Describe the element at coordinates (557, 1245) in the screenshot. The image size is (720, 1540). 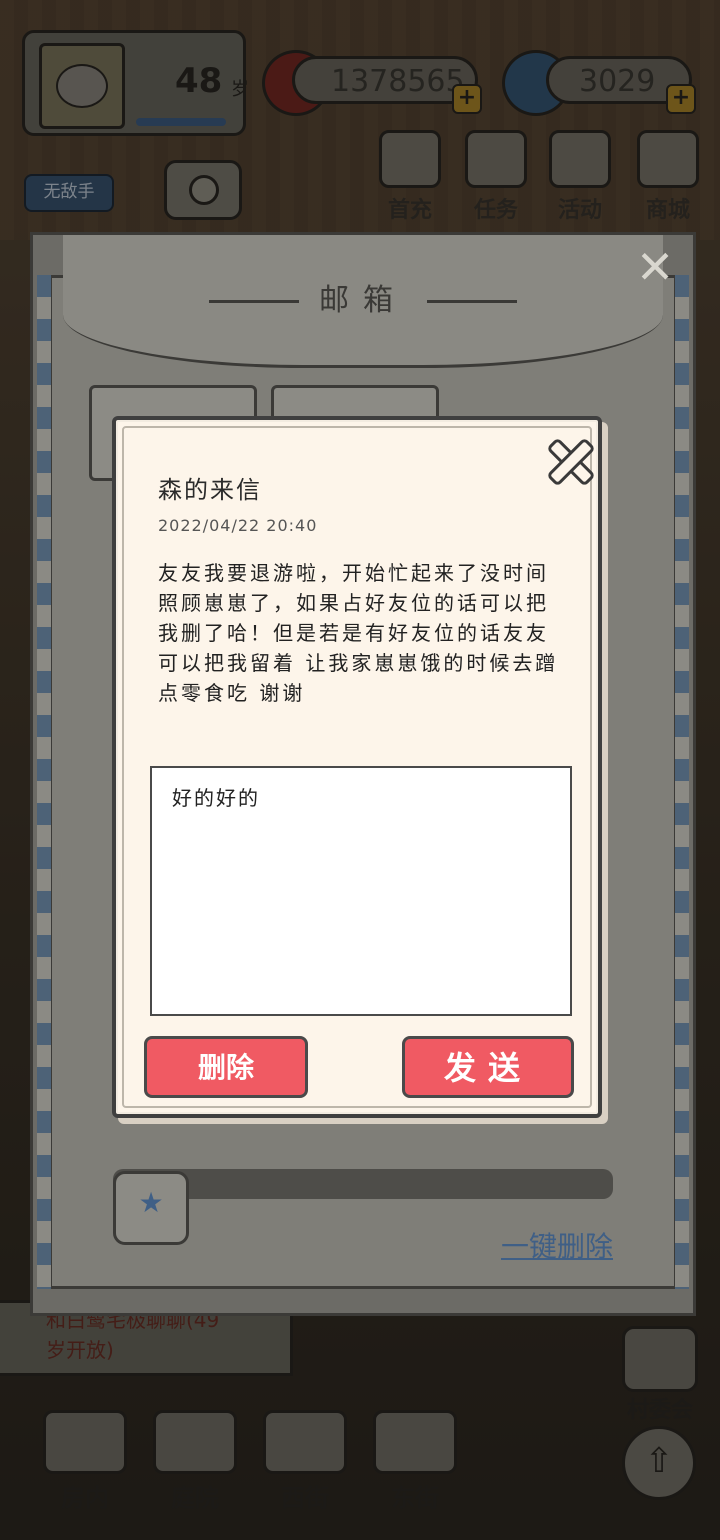
I see `delete-all-link: 一键删除` at that location.